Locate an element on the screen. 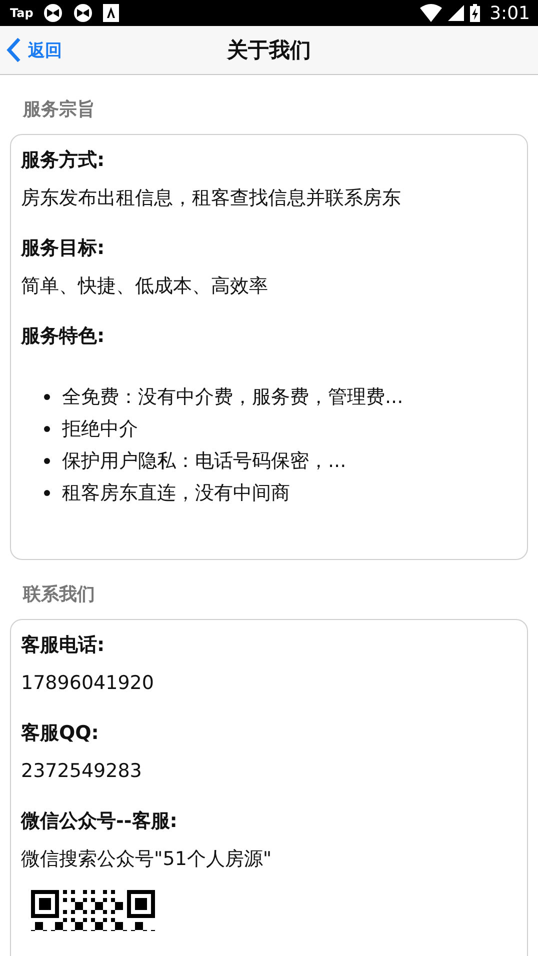 The image size is (538, 956). section-title: 服务宗旨 is located at coordinates (59, 110).